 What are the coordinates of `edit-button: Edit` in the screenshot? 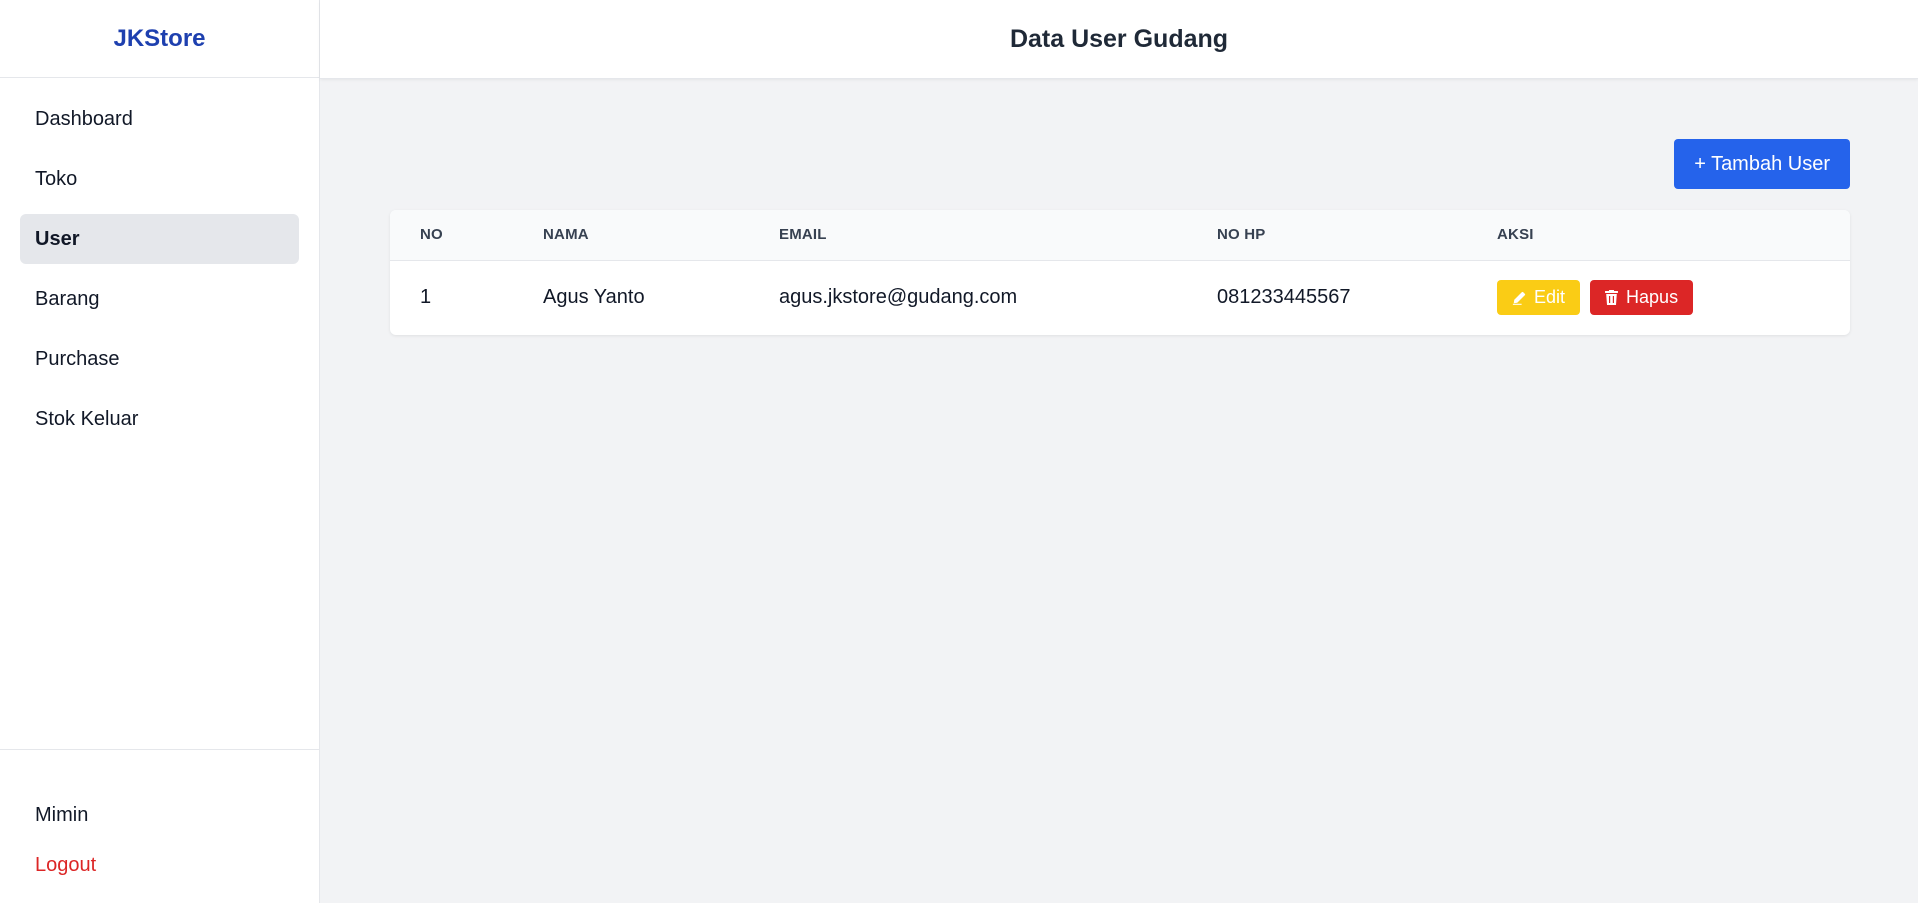 It's located at (1539, 298).